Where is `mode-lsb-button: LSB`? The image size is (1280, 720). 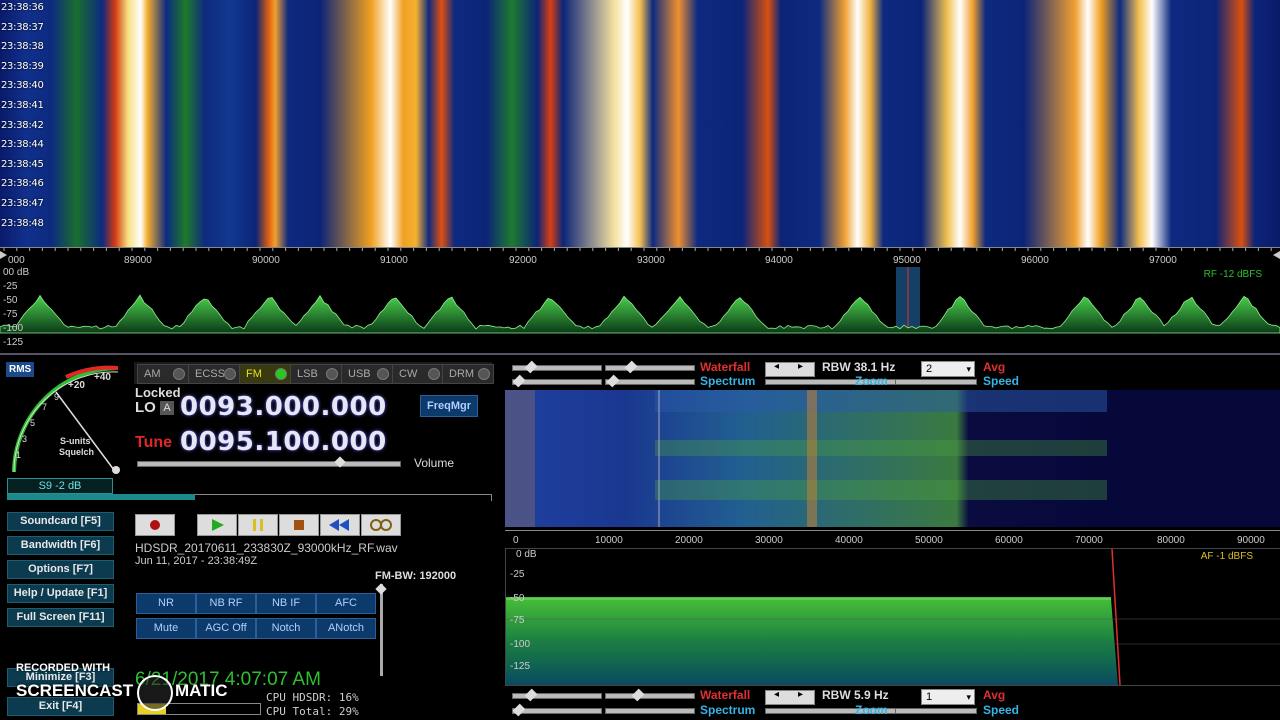
mode-lsb-button: LSB is located at coordinates (316, 374).